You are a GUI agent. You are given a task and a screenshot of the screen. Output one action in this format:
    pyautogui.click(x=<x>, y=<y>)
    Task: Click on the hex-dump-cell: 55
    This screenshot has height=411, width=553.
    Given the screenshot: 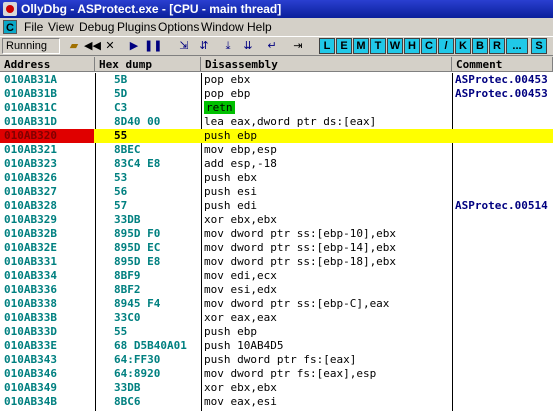 What is the action you would take?
    pyautogui.click(x=121, y=331)
    